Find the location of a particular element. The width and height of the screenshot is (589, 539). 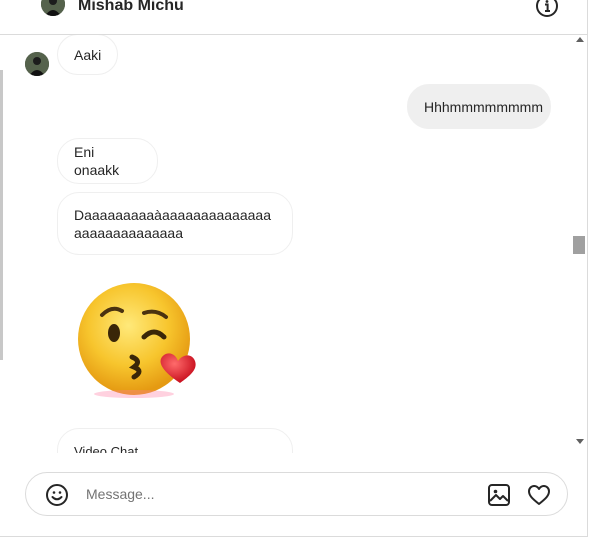

chat-header: Mishab Michu is located at coordinates (293, 17).